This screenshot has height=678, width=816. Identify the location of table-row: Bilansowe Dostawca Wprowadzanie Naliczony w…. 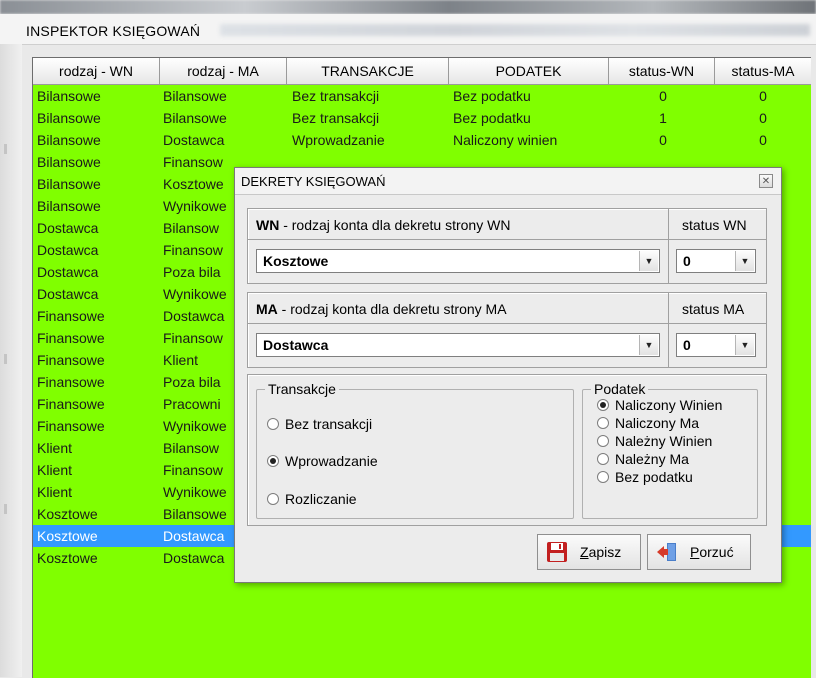
(422, 140).